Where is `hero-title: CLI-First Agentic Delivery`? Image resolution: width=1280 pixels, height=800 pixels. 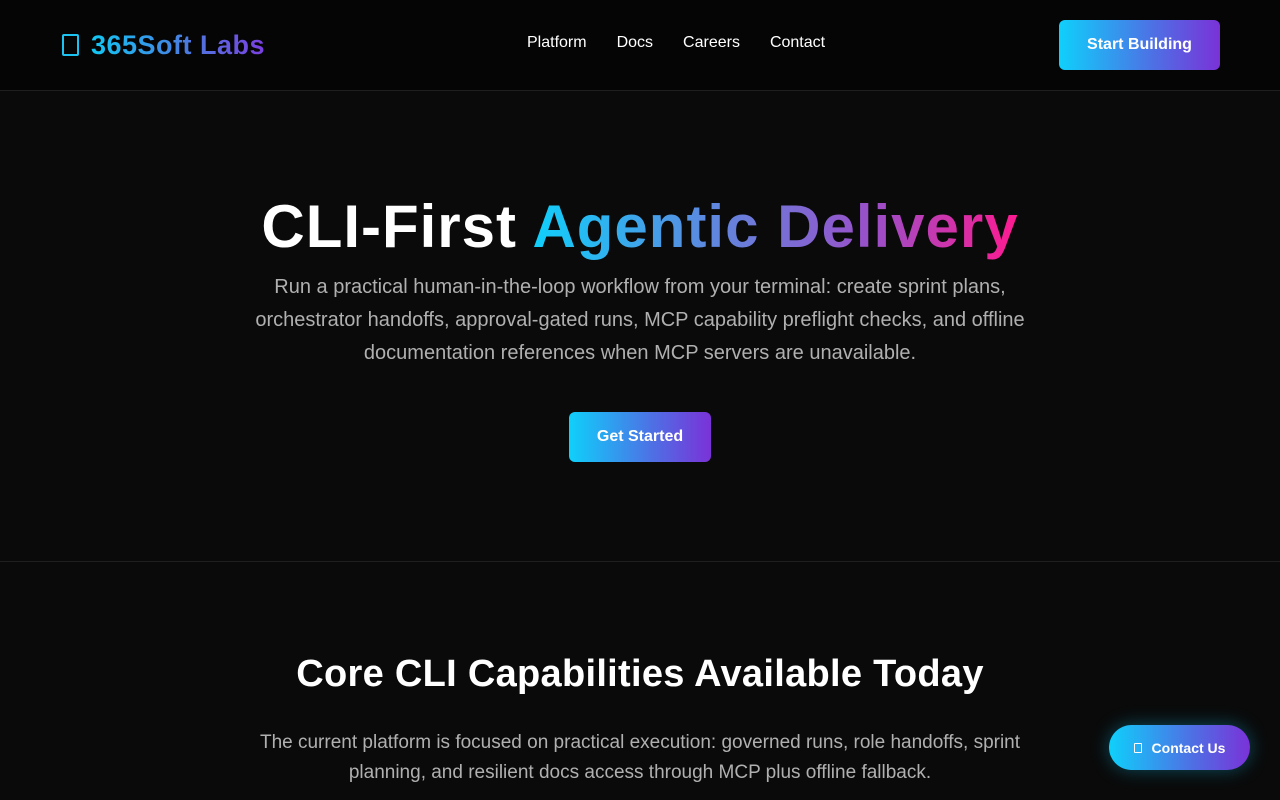
hero-title: CLI-First Agentic Delivery is located at coordinates (640, 227).